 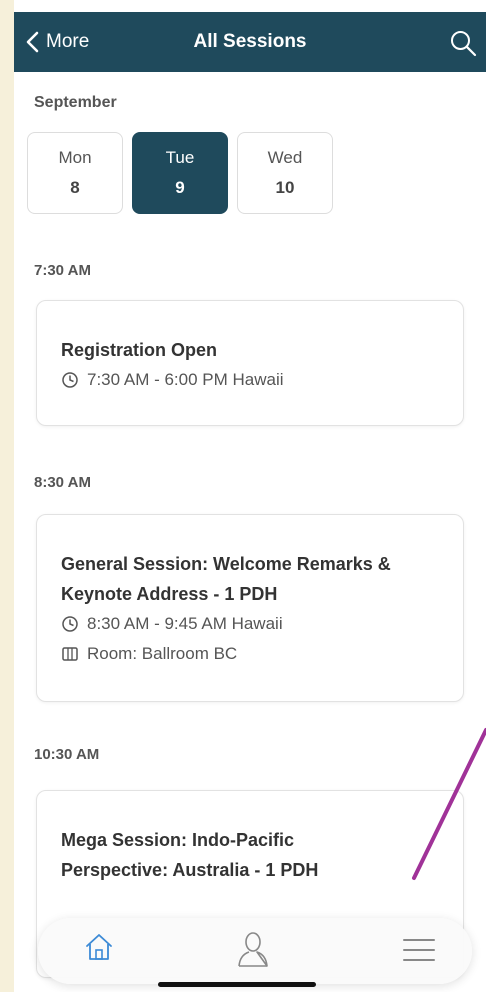 What do you see at coordinates (250, 654) in the screenshot?
I see `session-room-row: Room: Ballroom BC` at bounding box center [250, 654].